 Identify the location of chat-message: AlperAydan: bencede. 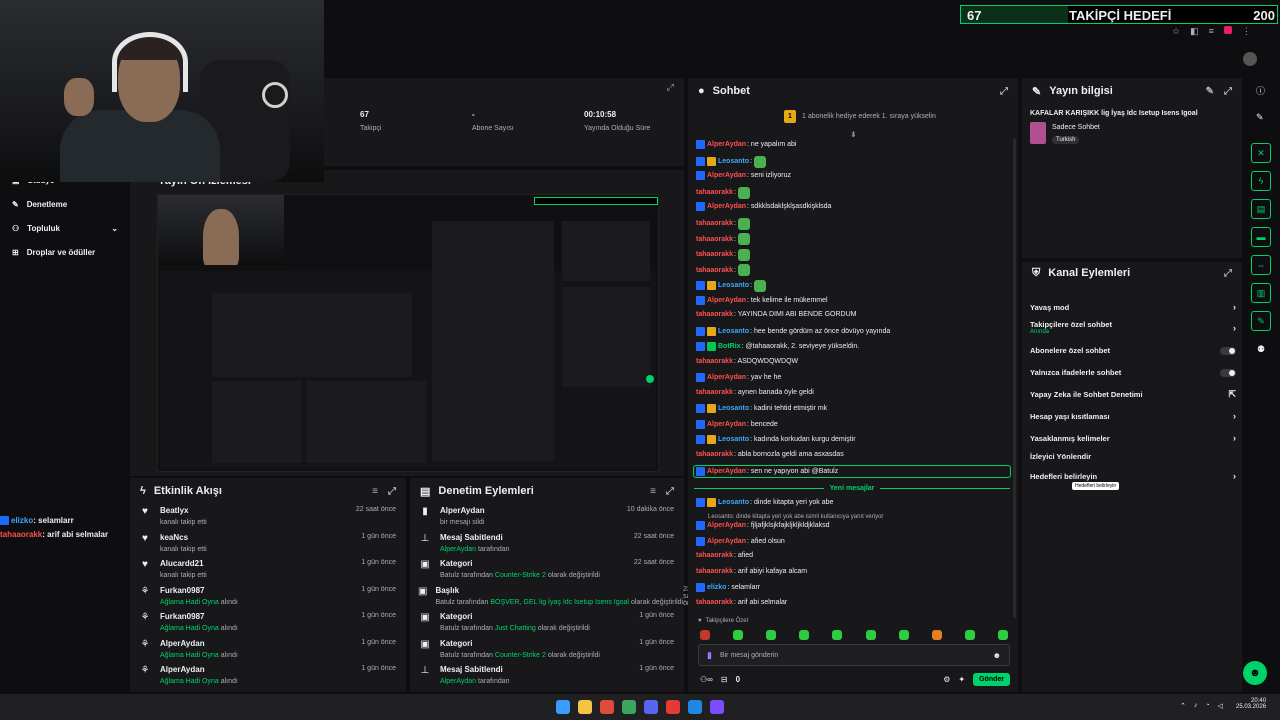
(737, 424).